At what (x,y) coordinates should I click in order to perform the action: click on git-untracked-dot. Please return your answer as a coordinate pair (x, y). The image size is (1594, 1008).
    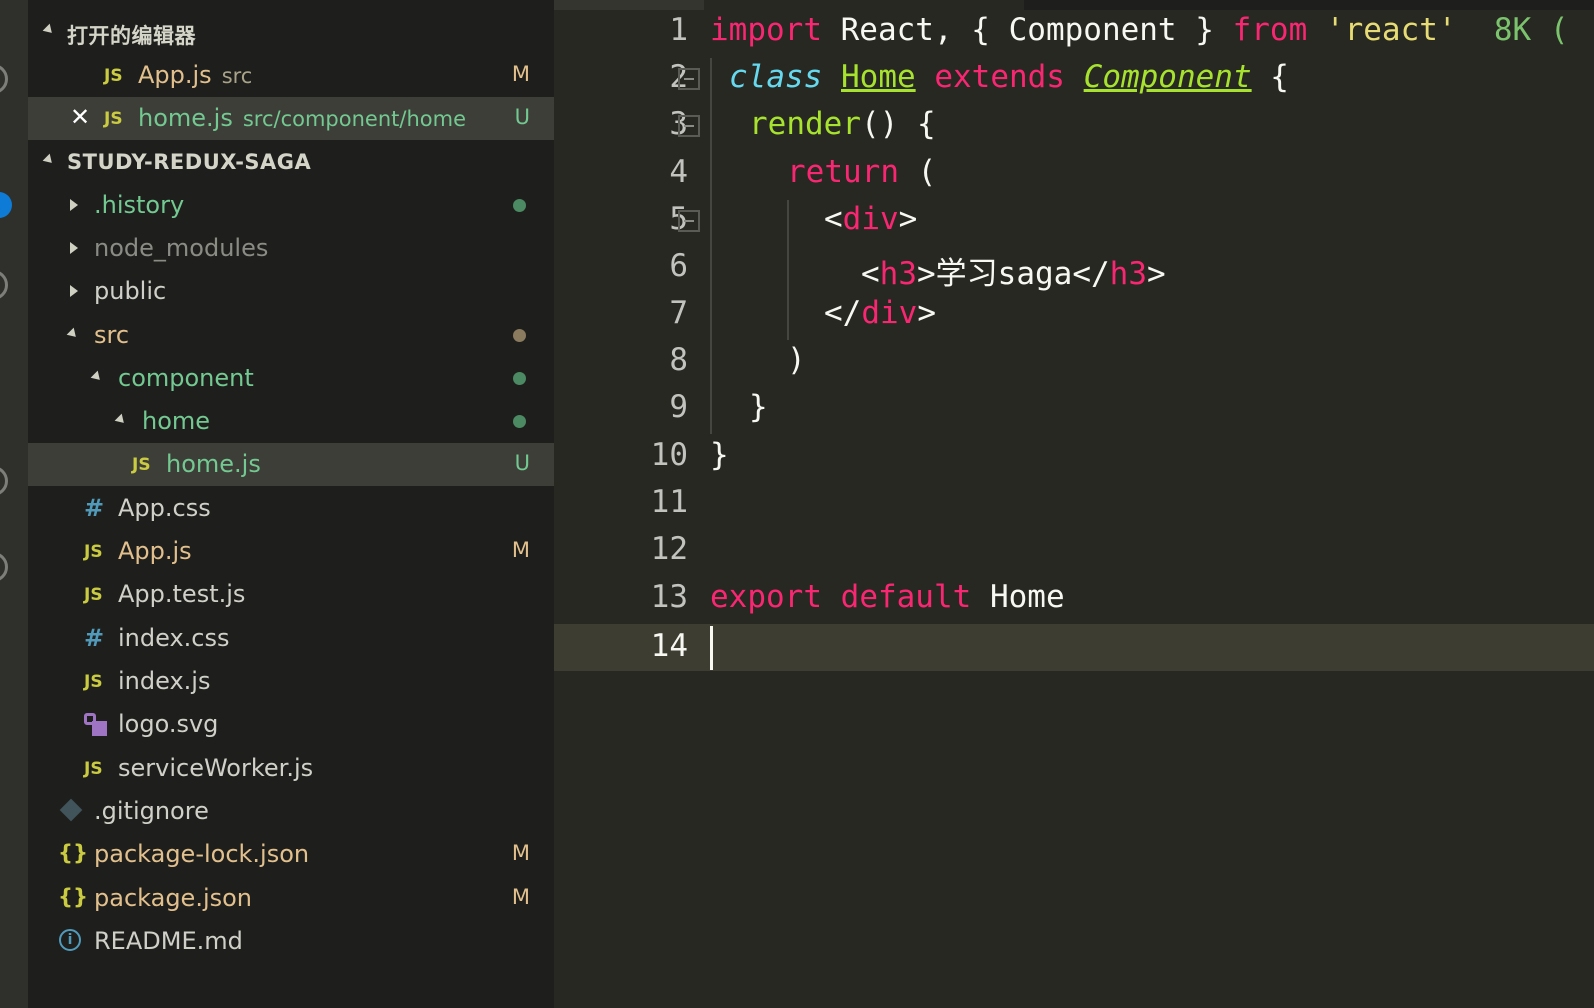
    Looking at the image, I should click on (519, 205).